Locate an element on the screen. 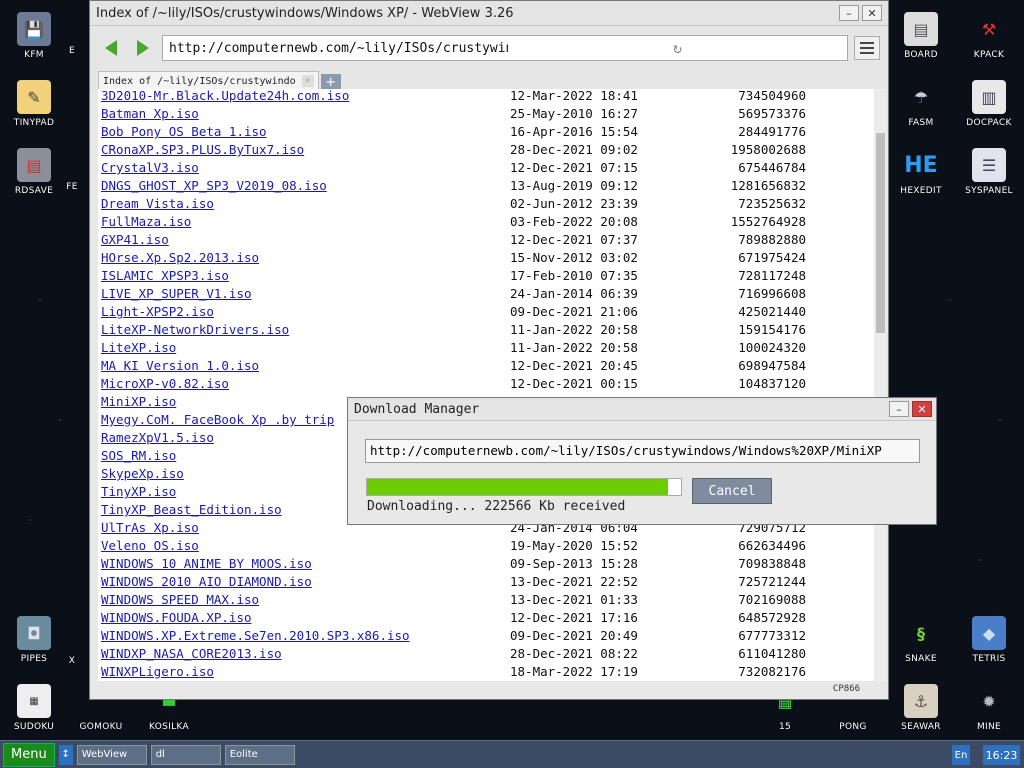  task-webview: WebView is located at coordinates (111, 754).